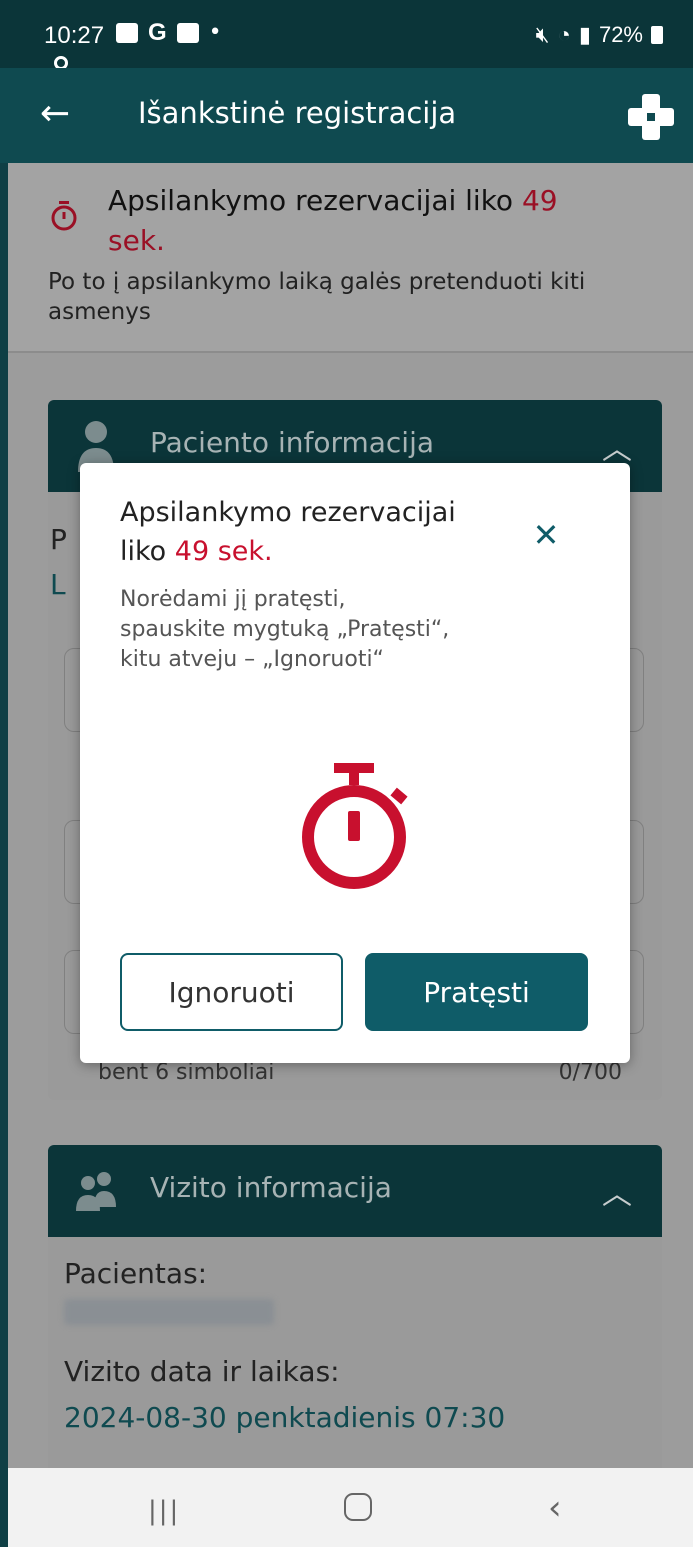 This screenshot has width=693, height=1547. What do you see at coordinates (223, 551) in the screenshot?
I see `dialog-seconds: 49 sek.` at bounding box center [223, 551].